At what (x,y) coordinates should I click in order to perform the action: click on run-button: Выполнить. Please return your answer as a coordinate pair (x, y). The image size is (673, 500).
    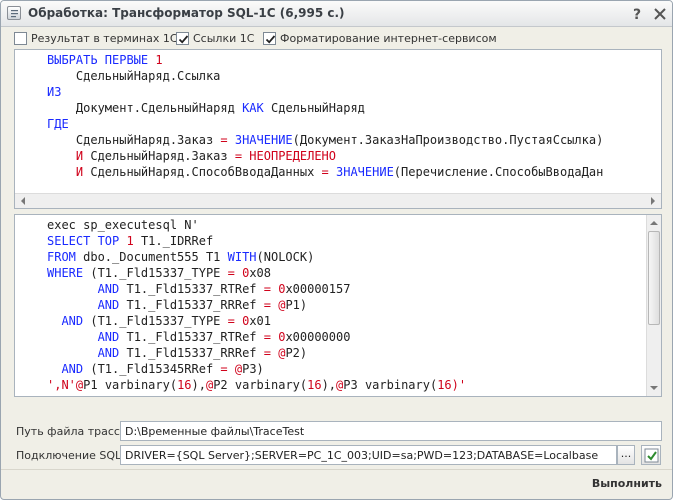
    Looking at the image, I should click on (627, 485).